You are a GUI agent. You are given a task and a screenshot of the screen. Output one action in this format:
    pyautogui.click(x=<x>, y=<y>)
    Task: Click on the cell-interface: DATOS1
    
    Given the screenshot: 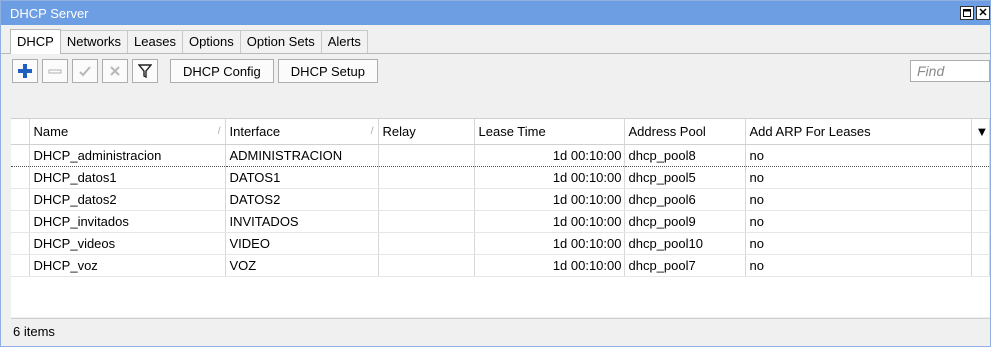 What is the action you would take?
    pyautogui.click(x=302, y=177)
    